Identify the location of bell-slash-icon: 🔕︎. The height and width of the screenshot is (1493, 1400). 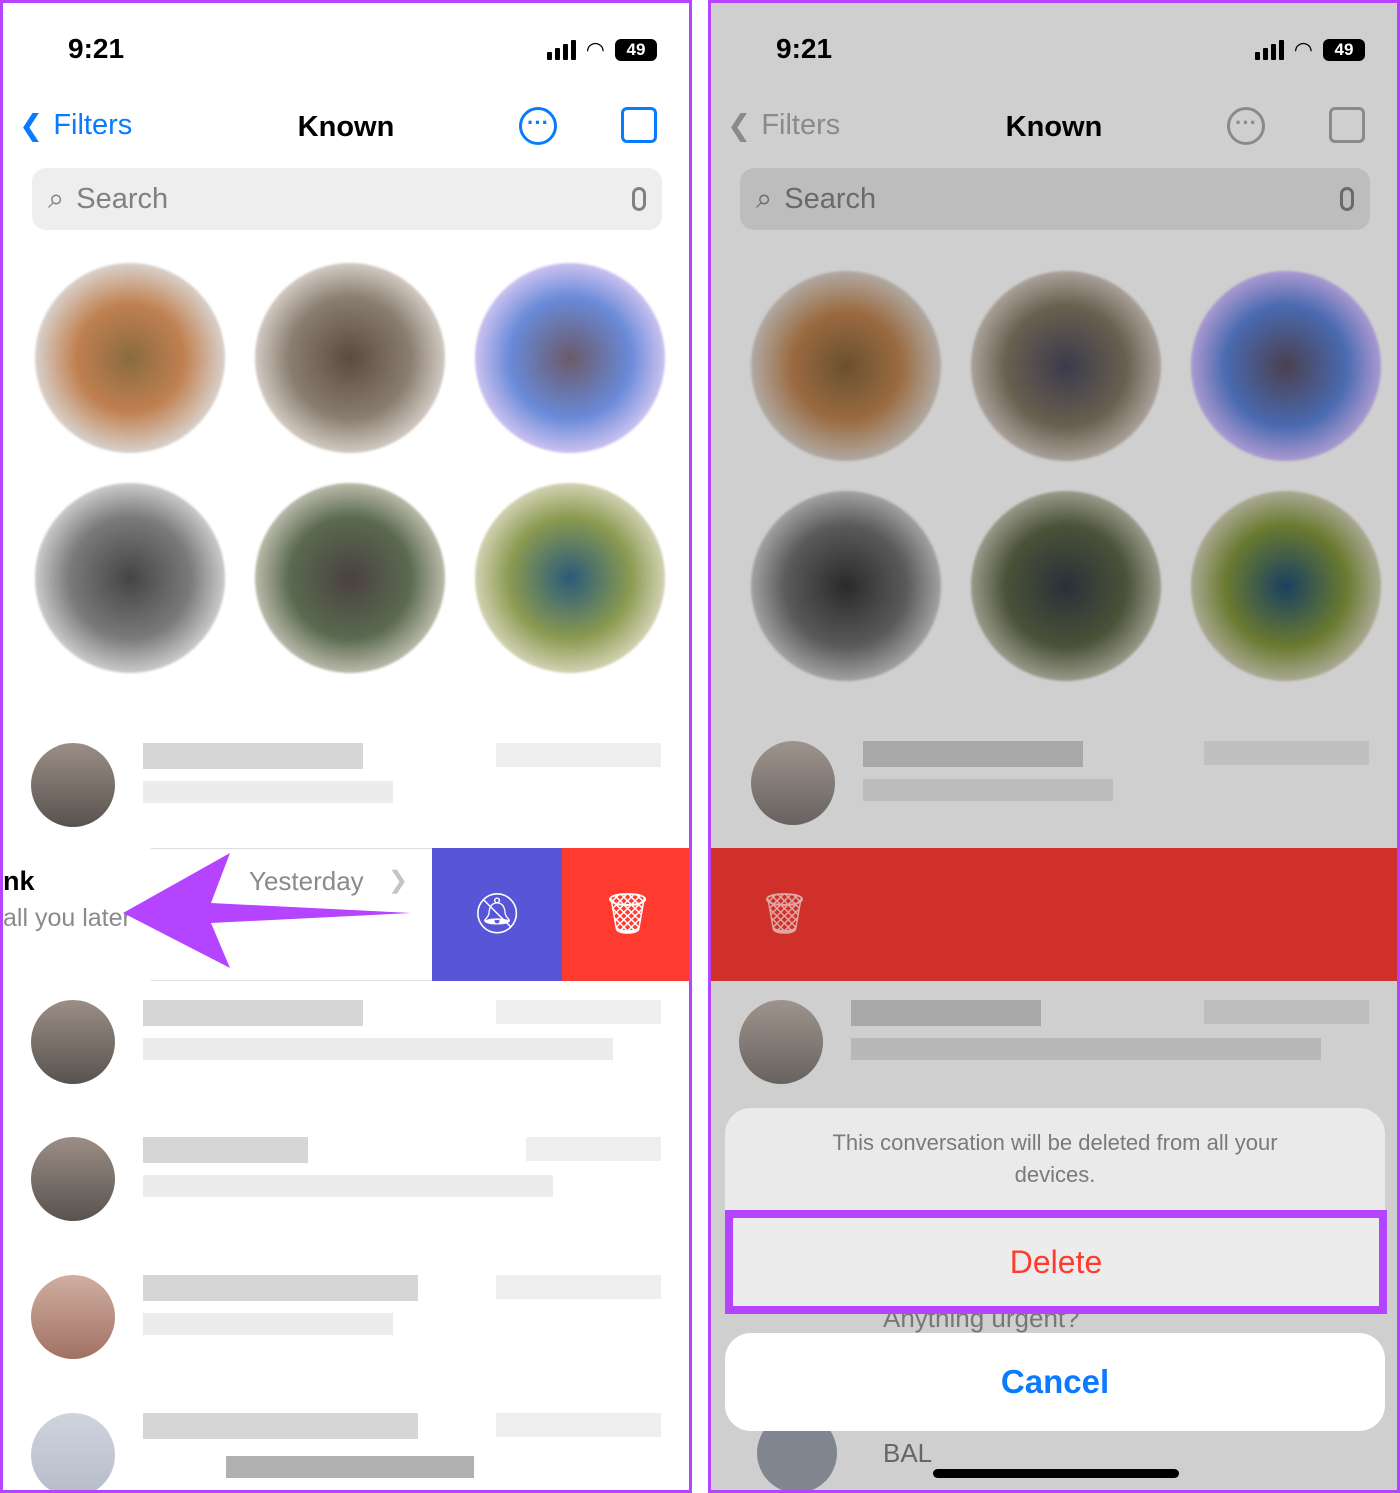
(497, 914).